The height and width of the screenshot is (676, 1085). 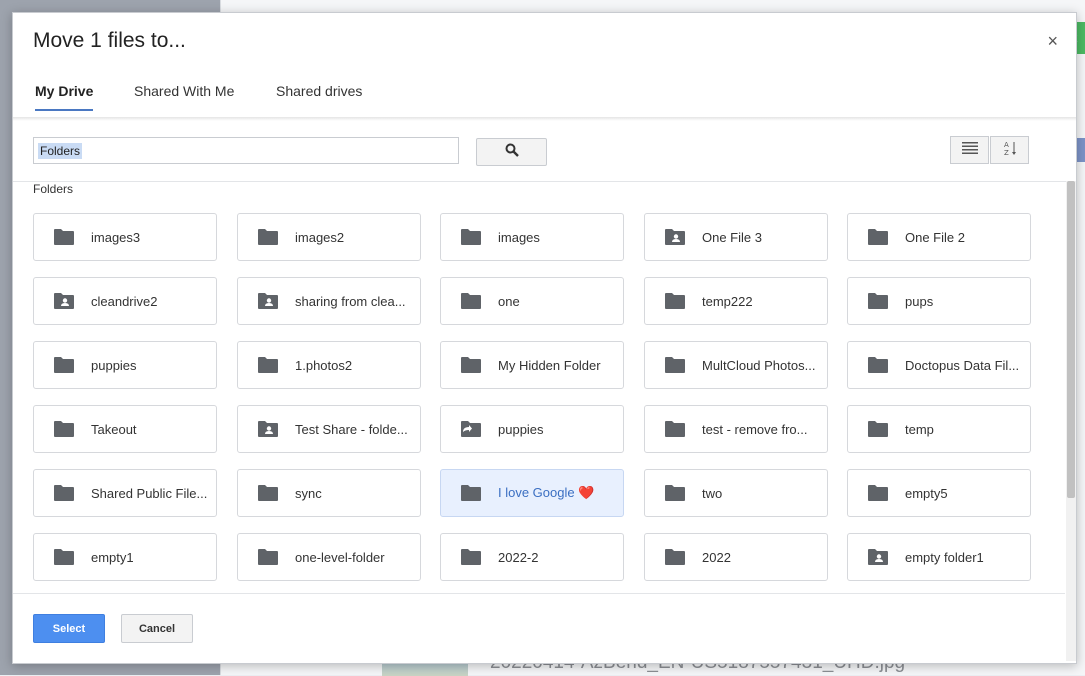 I want to click on folder-item: temp, so click(x=939, y=429).